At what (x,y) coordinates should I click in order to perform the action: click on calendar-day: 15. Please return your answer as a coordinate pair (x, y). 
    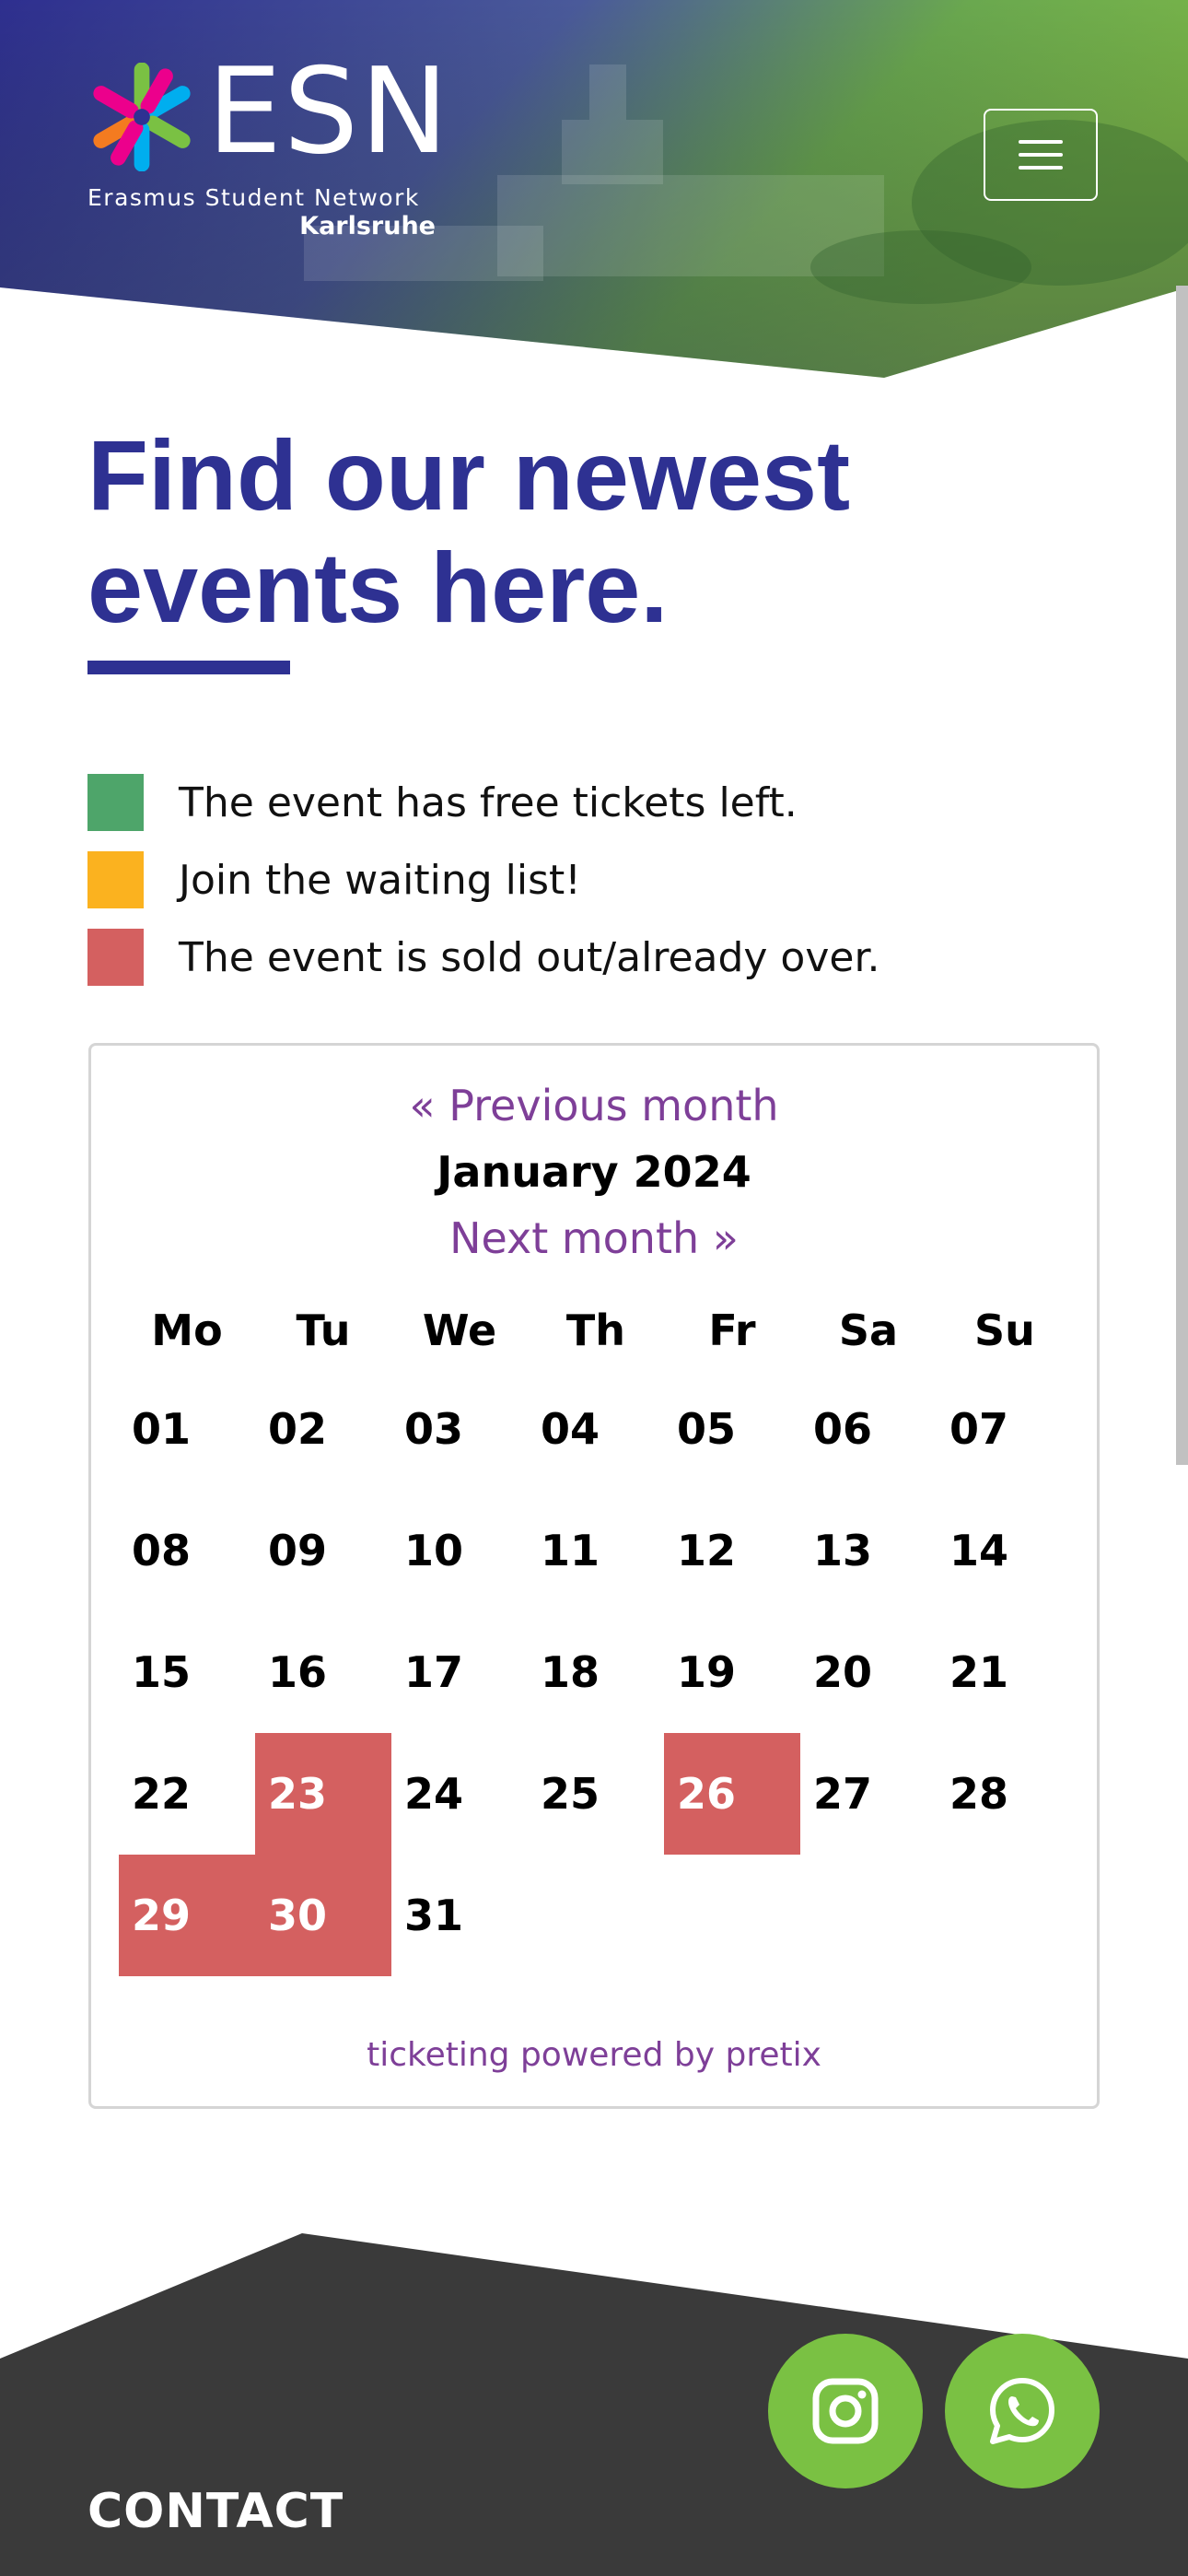
    Looking at the image, I should click on (162, 1672).